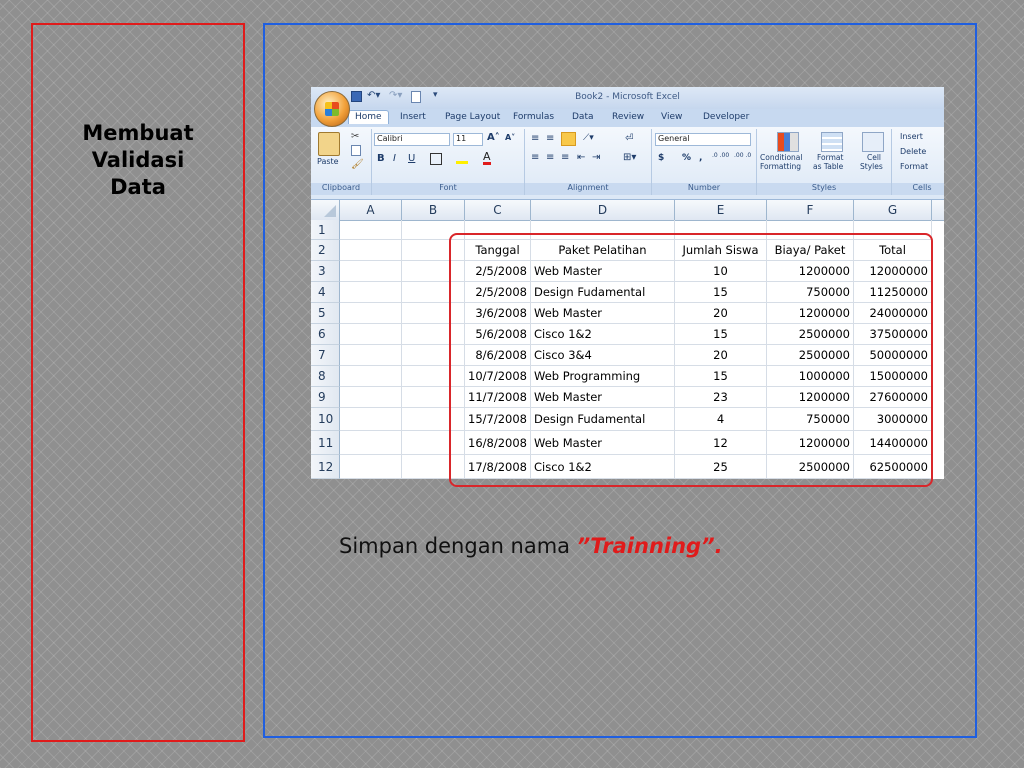 This screenshot has width=1024, height=768. Describe the element at coordinates (472, 117) in the screenshot. I see `tab-page-layout: Page Layout` at that location.